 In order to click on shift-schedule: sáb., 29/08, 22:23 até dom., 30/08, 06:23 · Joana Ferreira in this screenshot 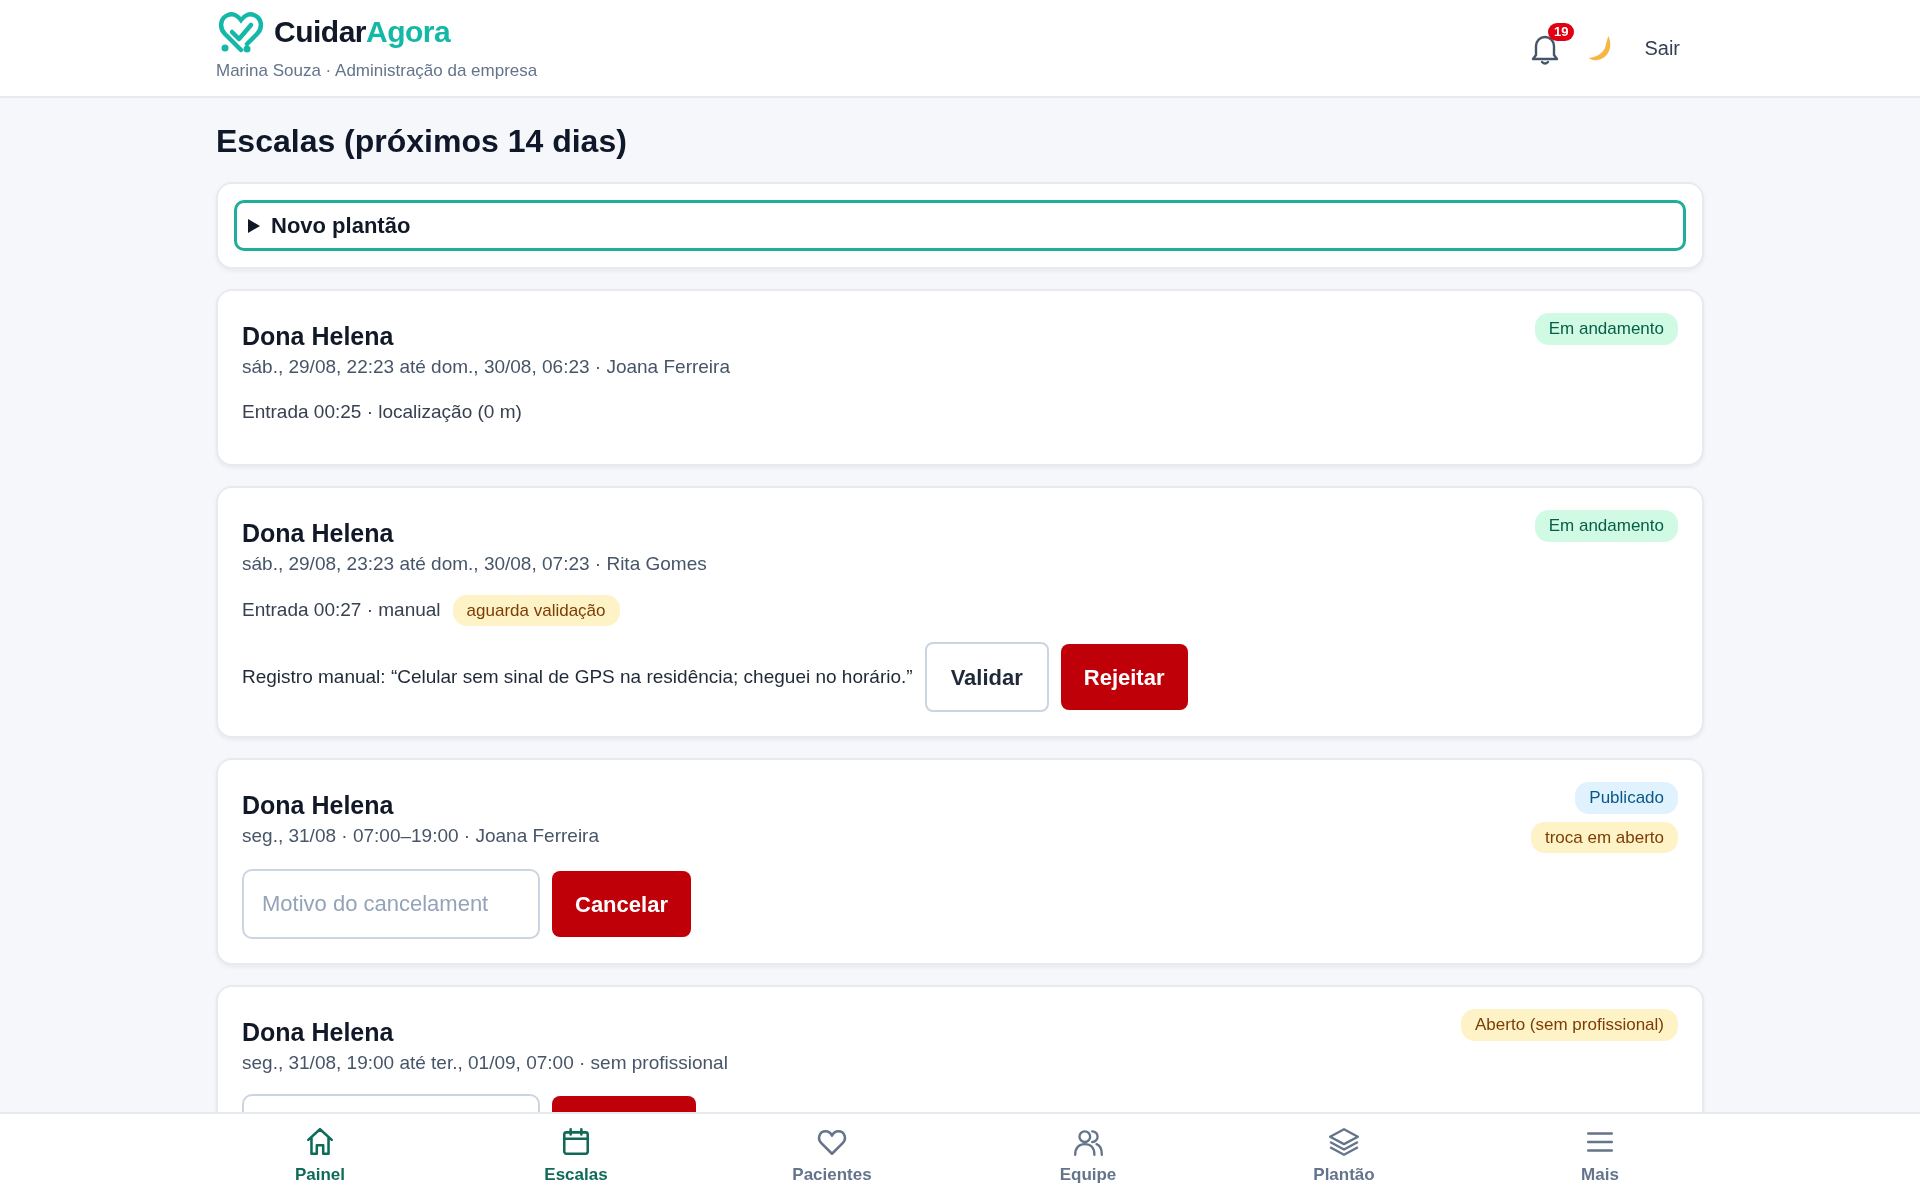, I will do `click(486, 367)`.